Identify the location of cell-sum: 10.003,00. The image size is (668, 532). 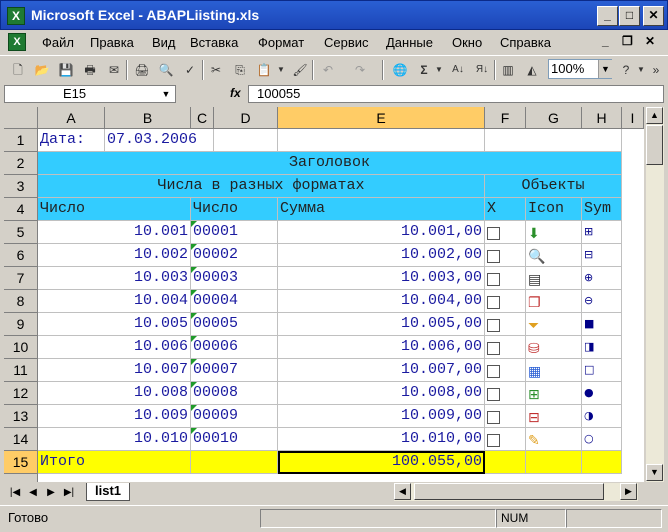
(381, 278).